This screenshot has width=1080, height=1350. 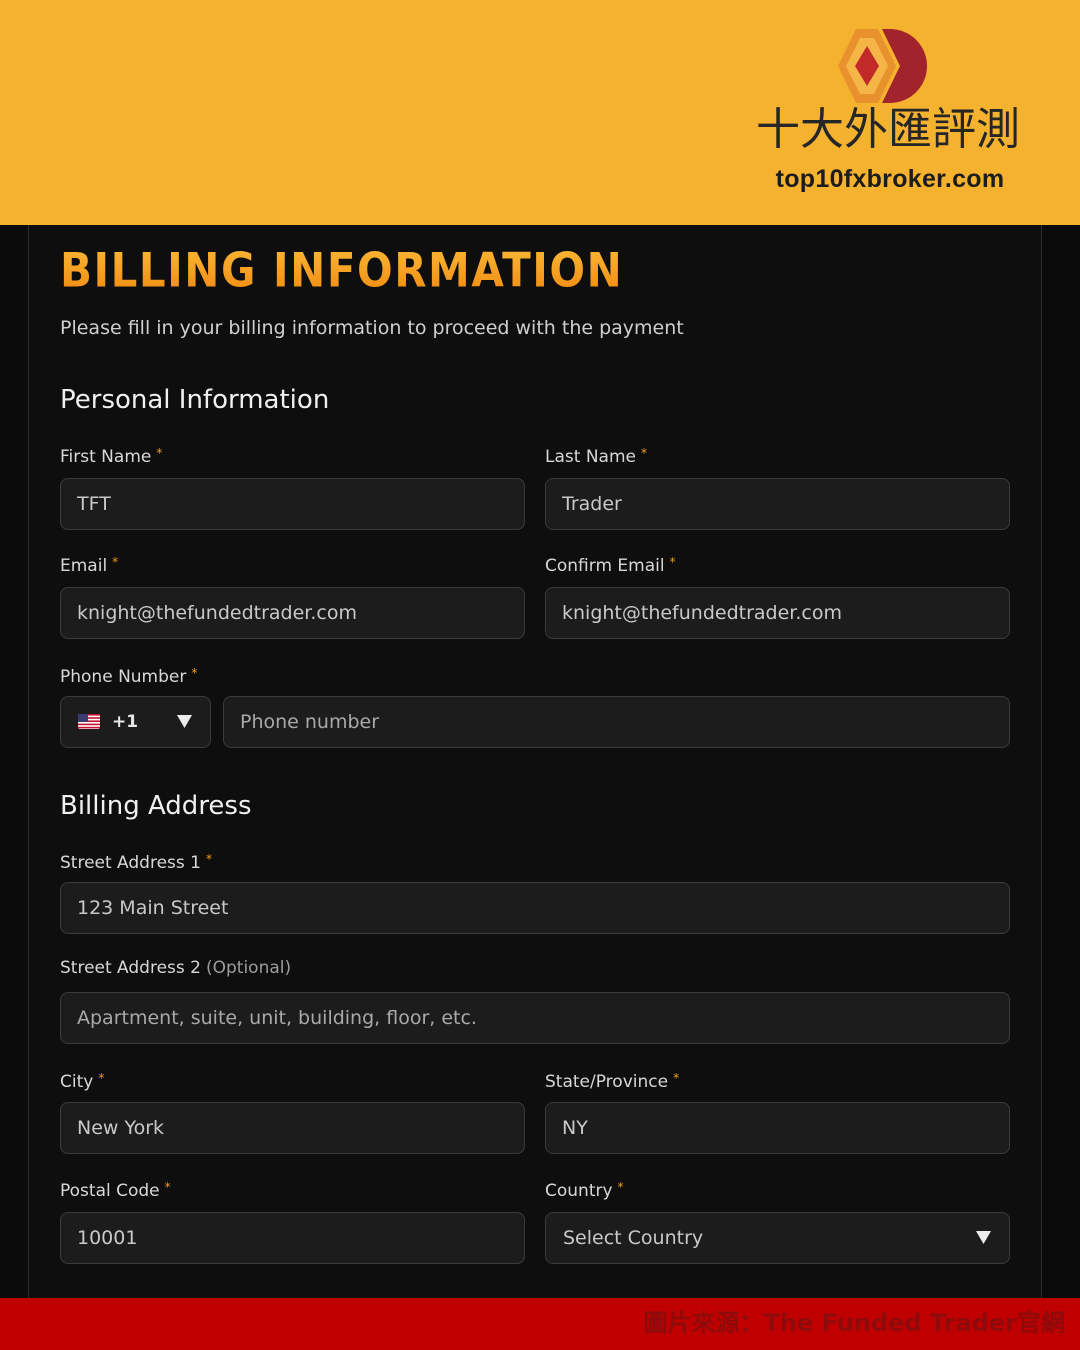 What do you see at coordinates (292, 1128) in the screenshot?
I see `city-input` at bounding box center [292, 1128].